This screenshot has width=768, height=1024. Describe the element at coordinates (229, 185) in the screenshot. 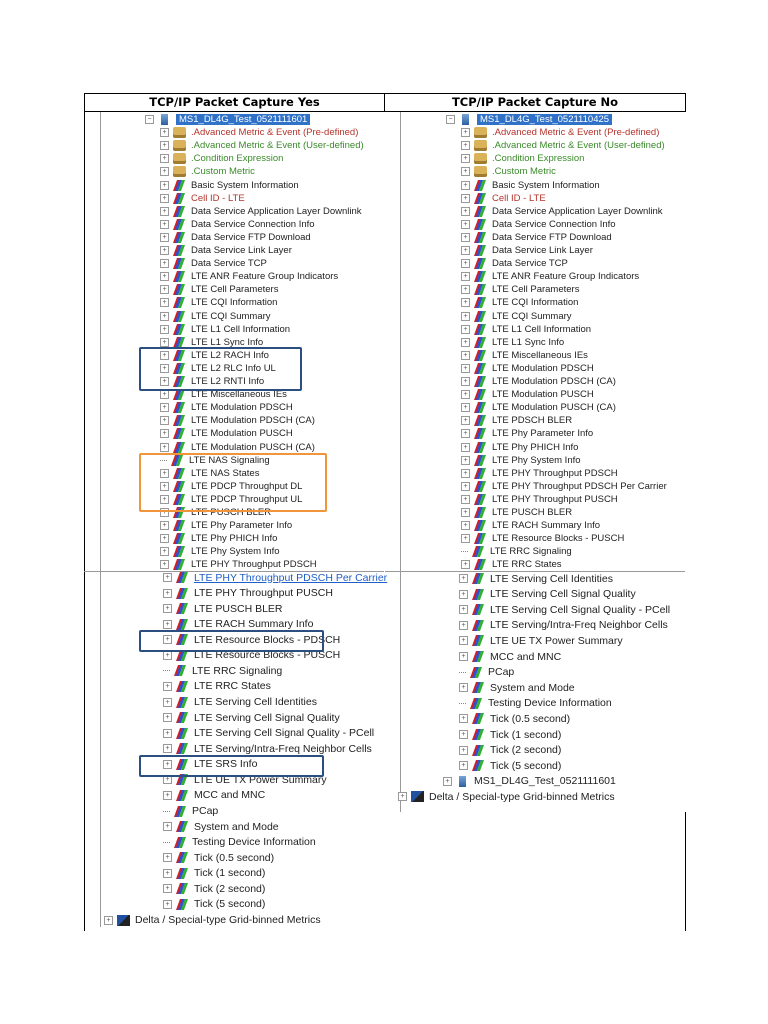

I see `tree-item: + Basic System Information` at that location.